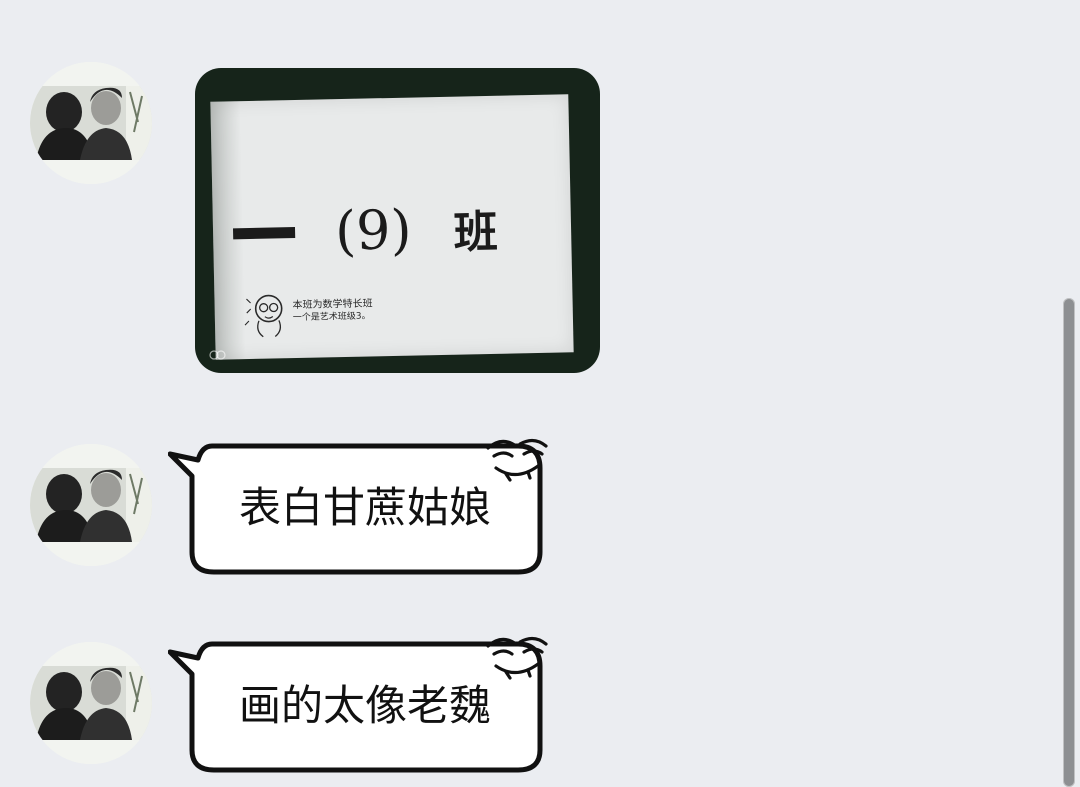 The height and width of the screenshot is (787, 1080). What do you see at coordinates (364, 507) in the screenshot?
I see `bubble-text: 表白甘蔗姑娘` at bounding box center [364, 507].